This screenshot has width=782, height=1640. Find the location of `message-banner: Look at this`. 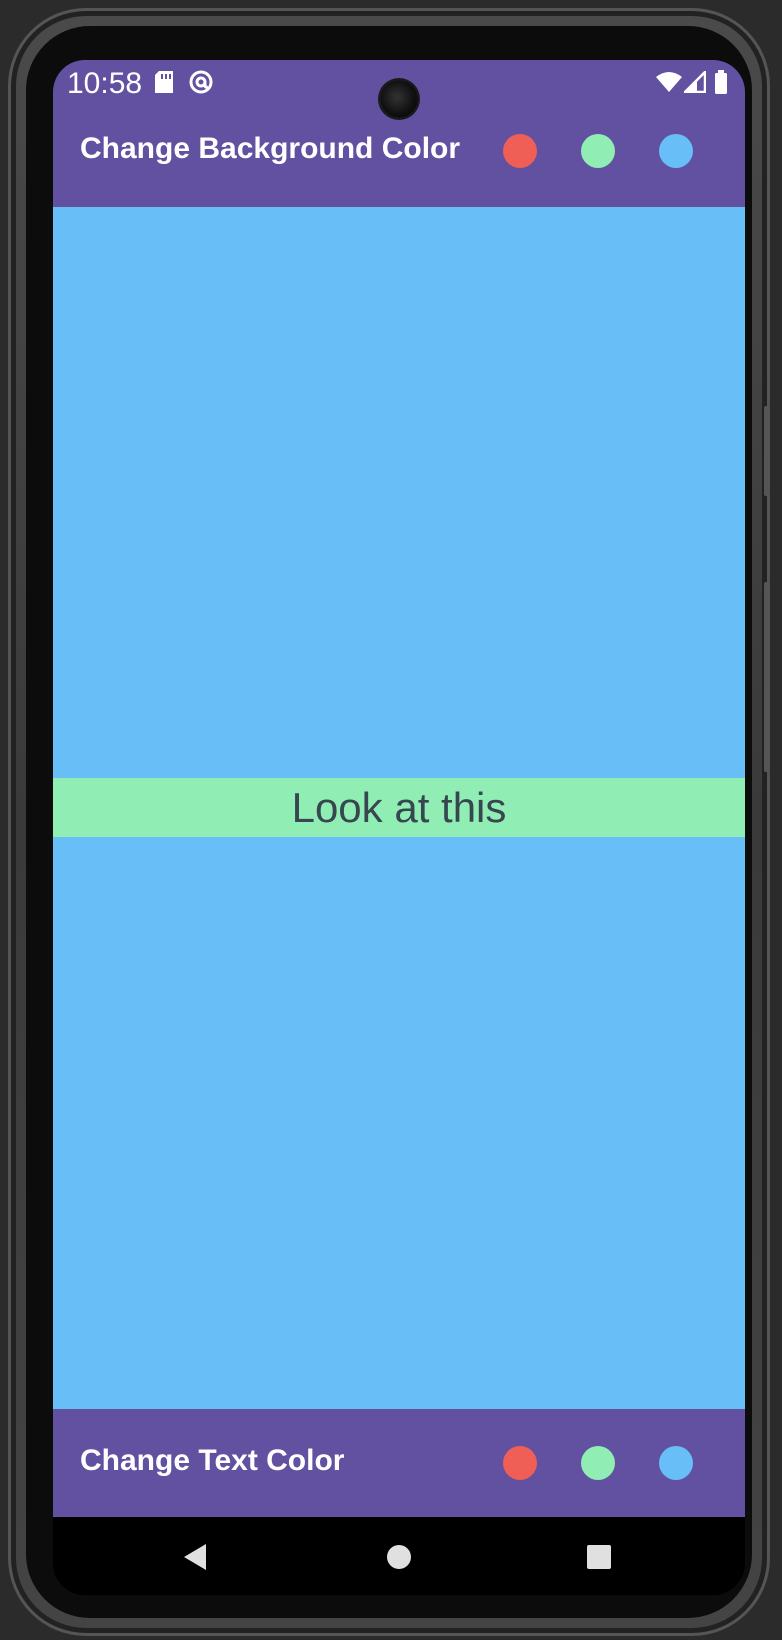

message-banner: Look at this is located at coordinates (399, 807).